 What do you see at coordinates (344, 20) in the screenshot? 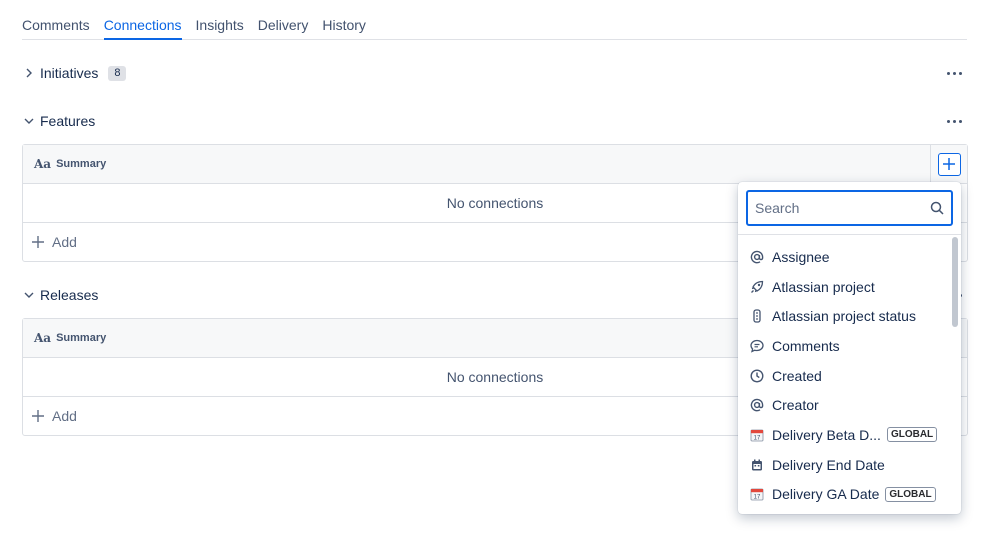
I see `tab-history: History` at bounding box center [344, 20].